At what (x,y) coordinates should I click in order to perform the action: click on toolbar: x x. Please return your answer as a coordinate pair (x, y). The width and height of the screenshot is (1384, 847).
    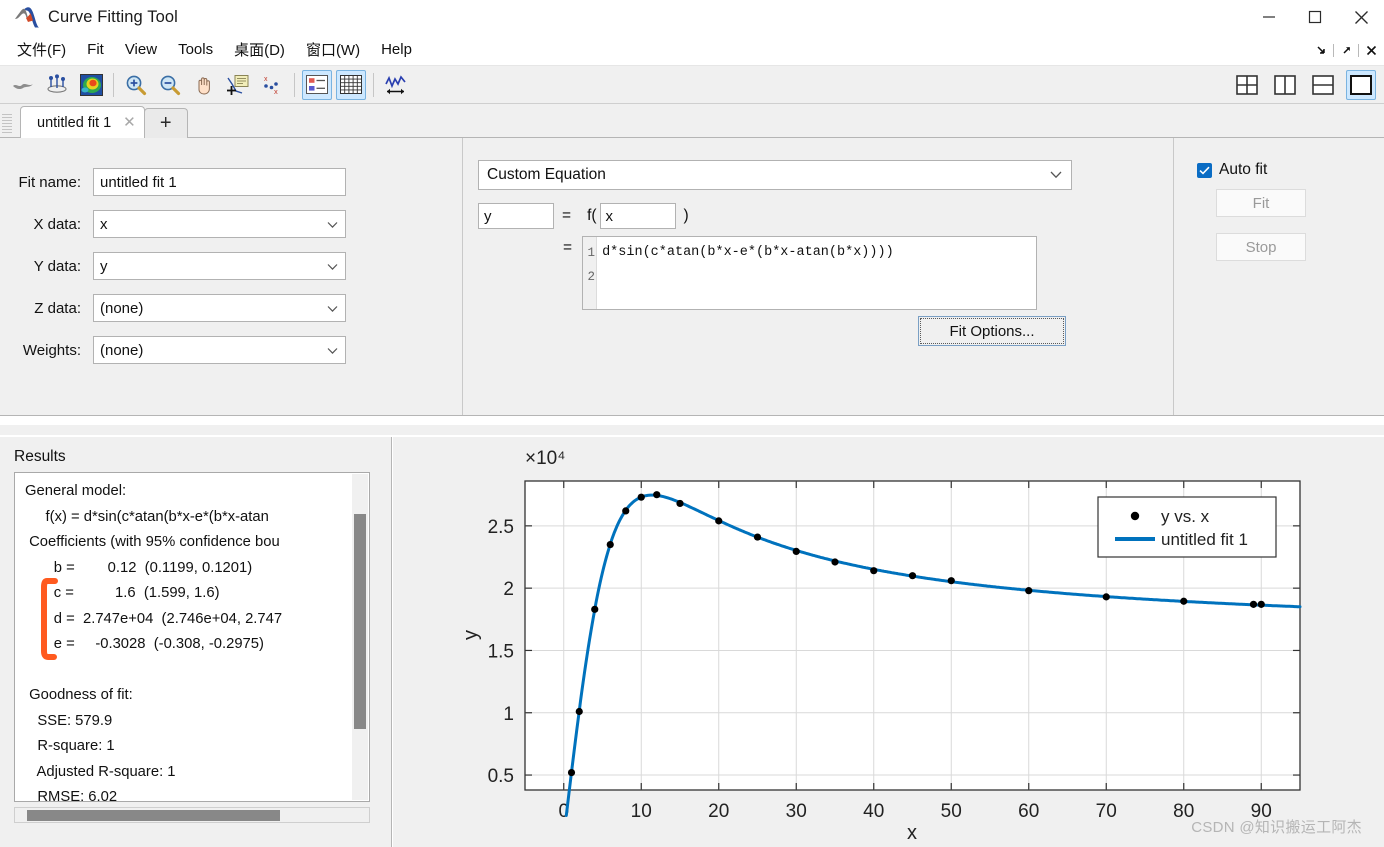
    Looking at the image, I should click on (692, 85).